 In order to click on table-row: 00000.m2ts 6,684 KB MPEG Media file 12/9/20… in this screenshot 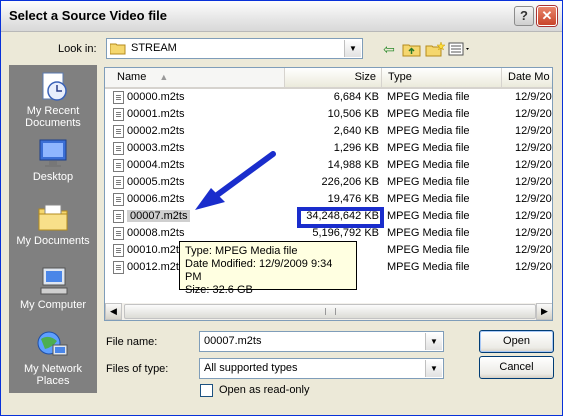, I will do `click(328, 97)`.